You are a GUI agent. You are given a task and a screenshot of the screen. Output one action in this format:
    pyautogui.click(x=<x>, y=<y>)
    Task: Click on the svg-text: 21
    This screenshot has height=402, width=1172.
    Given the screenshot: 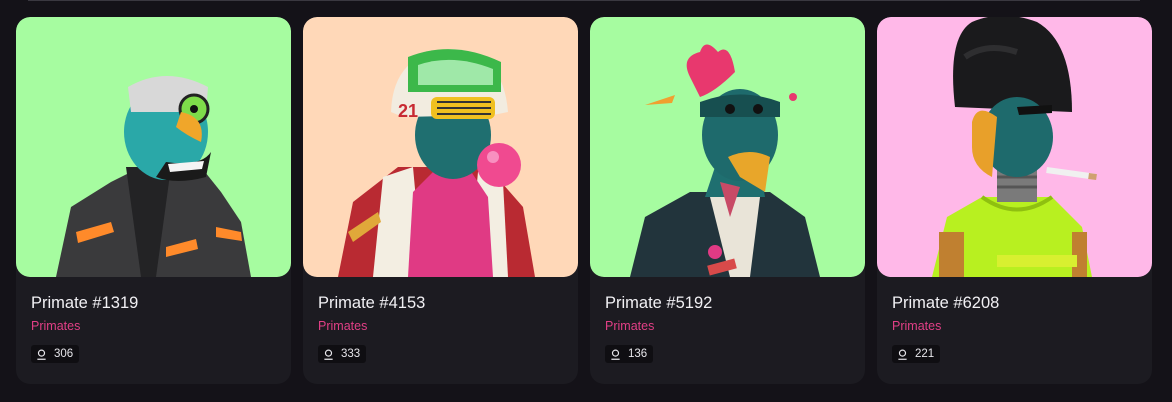 What is the action you would take?
    pyautogui.click(x=408, y=111)
    